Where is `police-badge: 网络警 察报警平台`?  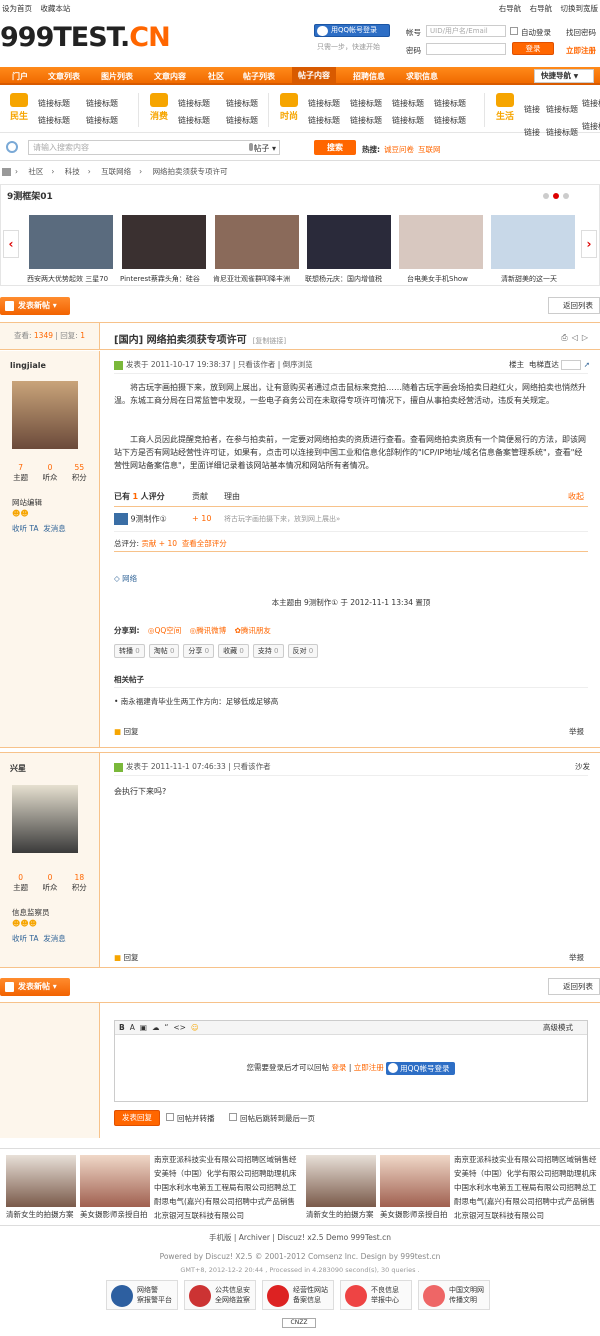
police-badge: 网络警 察报警平台 is located at coordinates (142, 1295).